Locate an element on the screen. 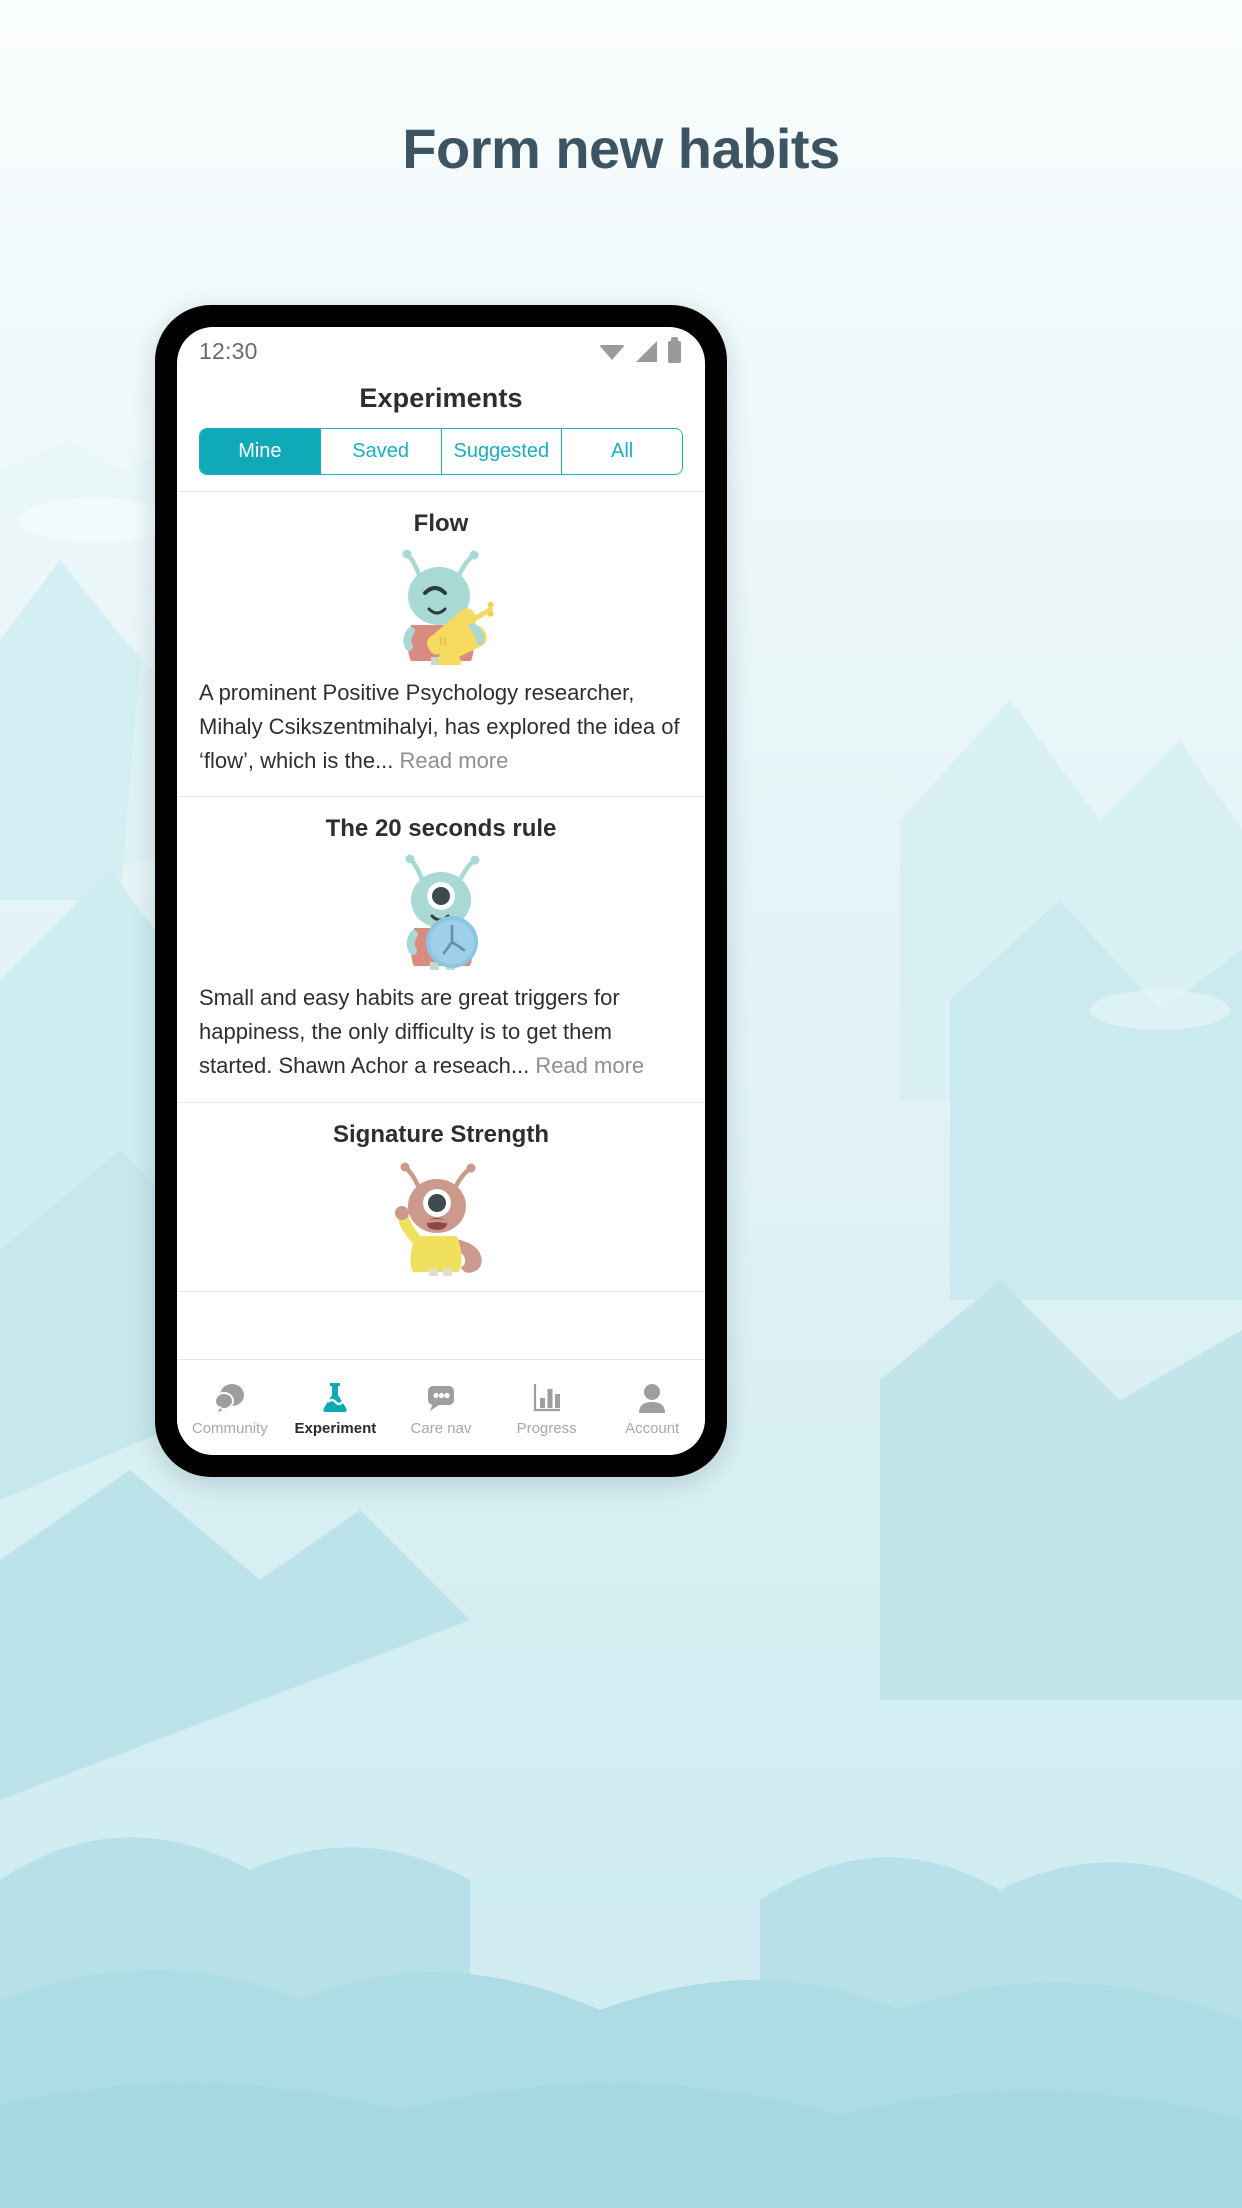  flask-icon is located at coordinates (335, 1396).